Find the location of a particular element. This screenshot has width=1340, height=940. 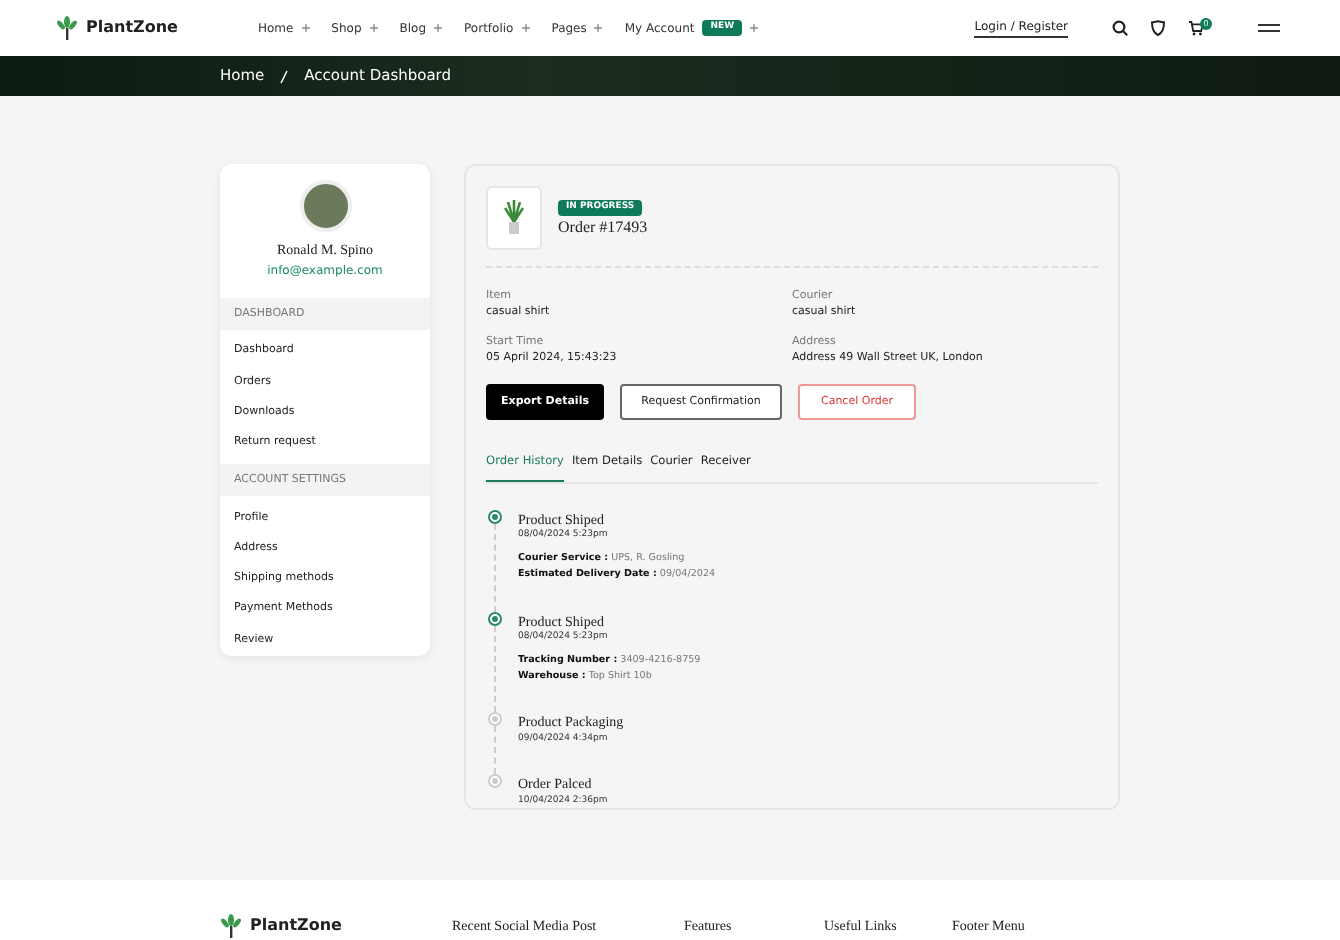

search-icon is located at coordinates (1120, 28).